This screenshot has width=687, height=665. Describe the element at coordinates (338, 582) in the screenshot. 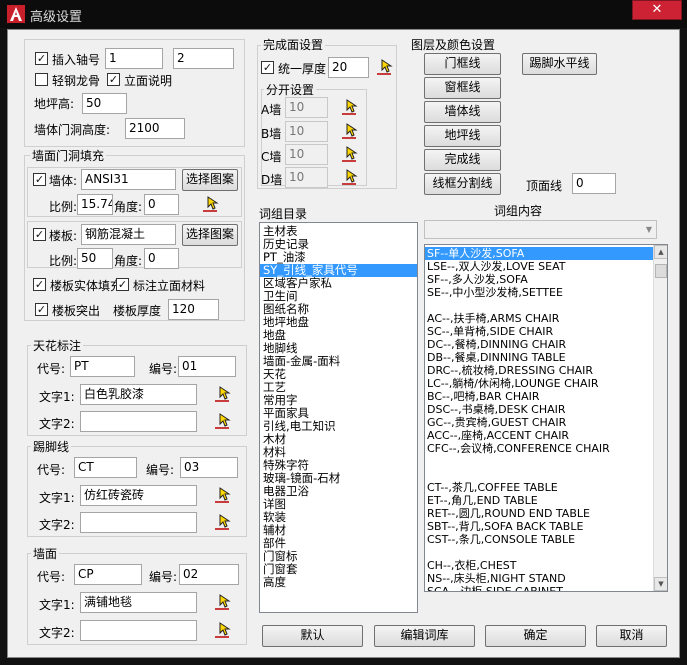

I see `list-item: 高度` at that location.